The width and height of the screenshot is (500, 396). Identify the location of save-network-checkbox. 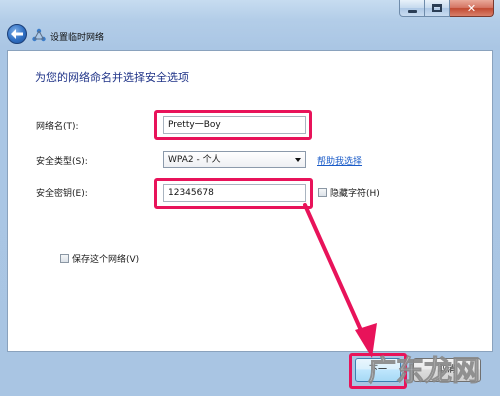
(64, 258).